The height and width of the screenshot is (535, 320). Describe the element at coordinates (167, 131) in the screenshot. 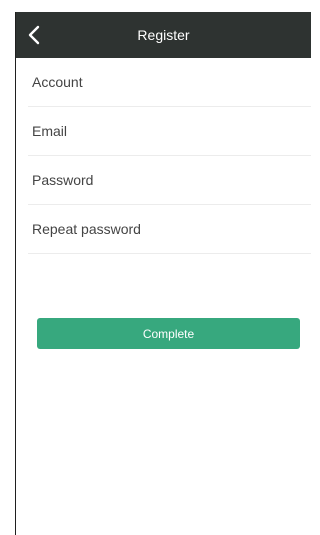

I see `email-input` at that location.